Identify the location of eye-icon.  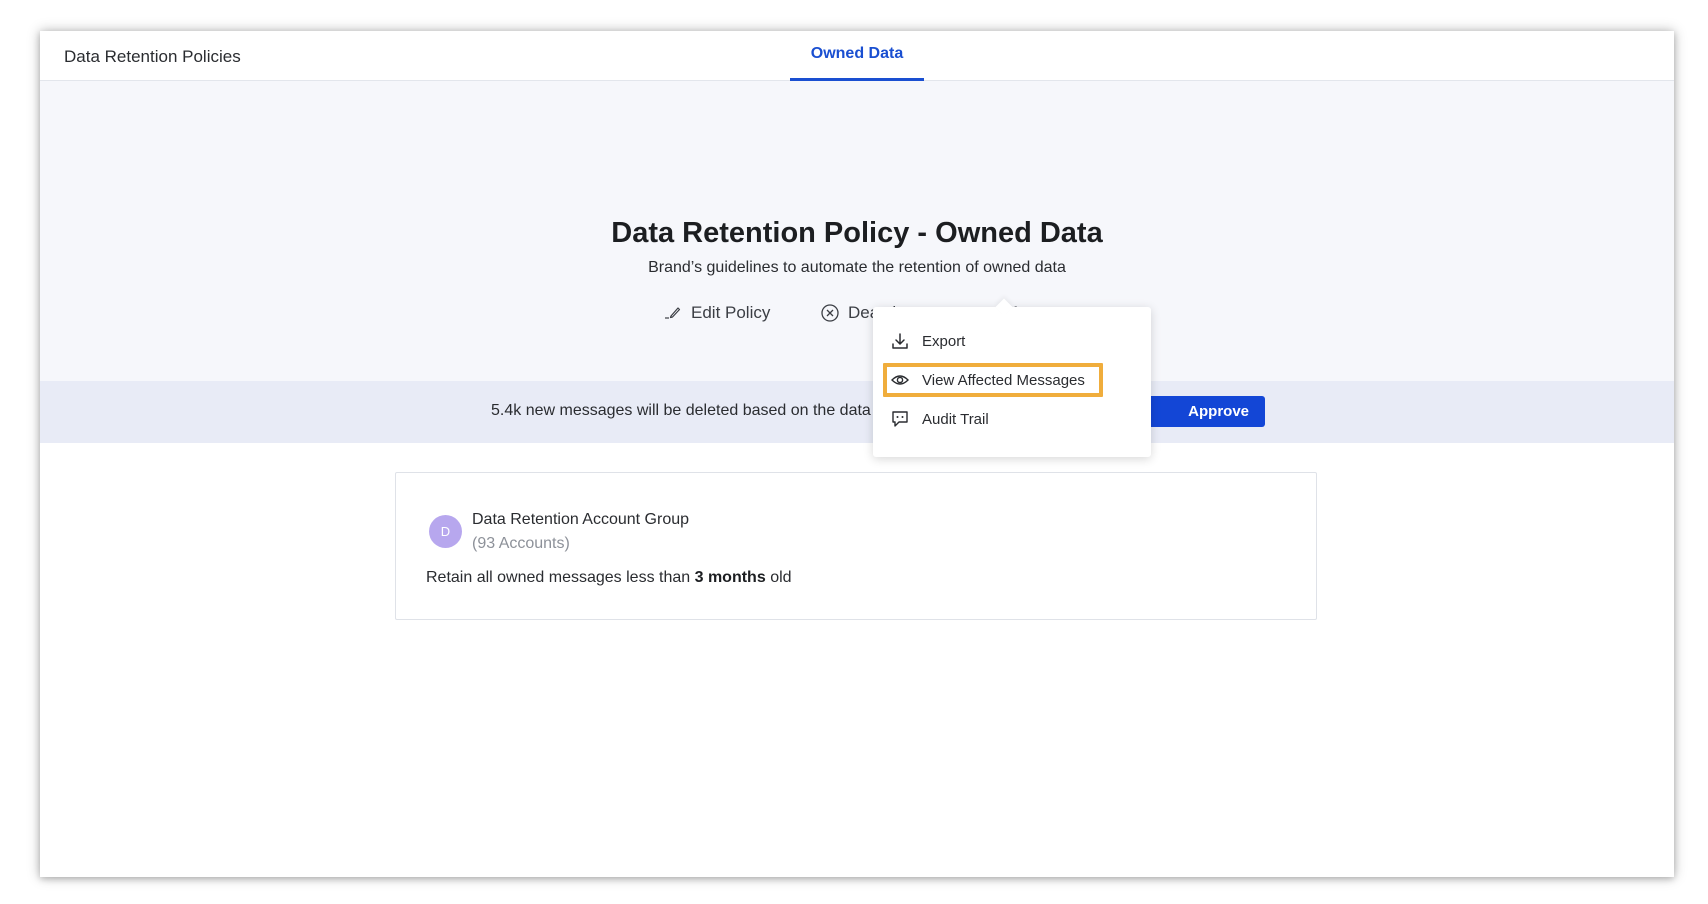
(900, 380).